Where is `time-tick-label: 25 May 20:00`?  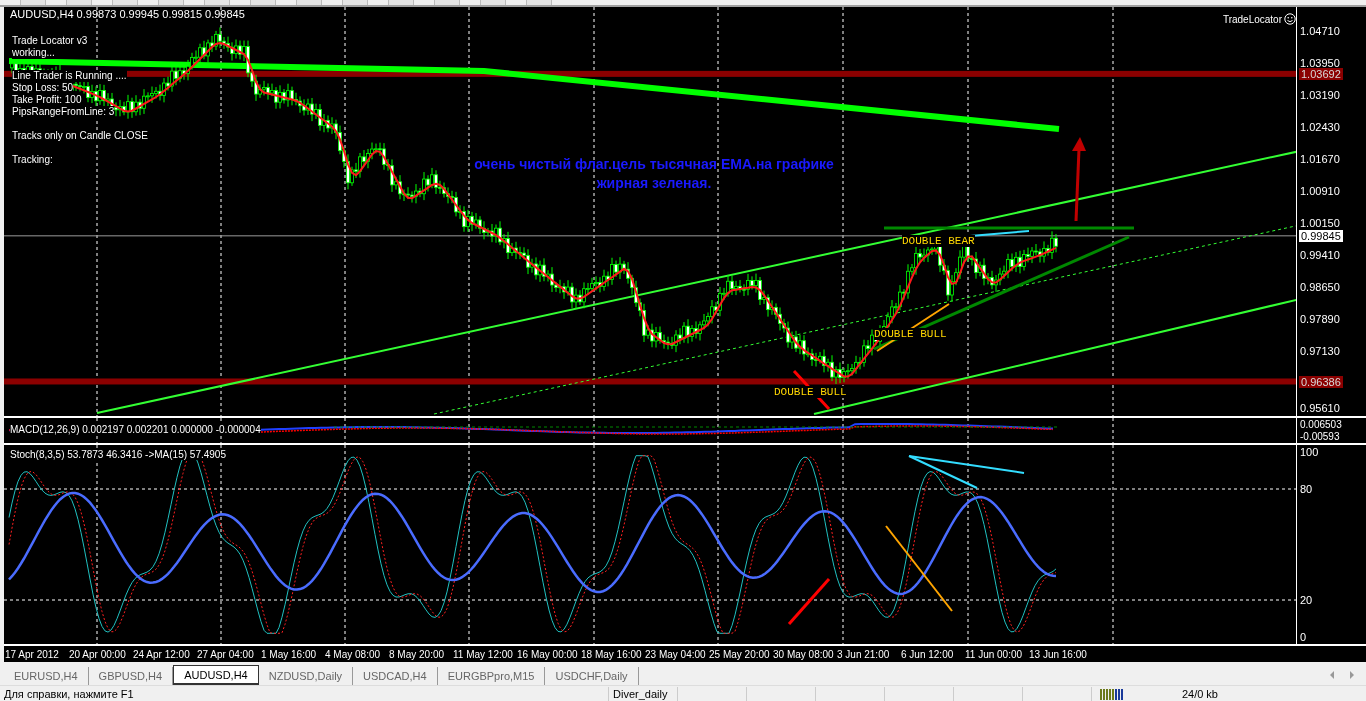 time-tick-label: 25 May 20:00 is located at coordinates (740, 654).